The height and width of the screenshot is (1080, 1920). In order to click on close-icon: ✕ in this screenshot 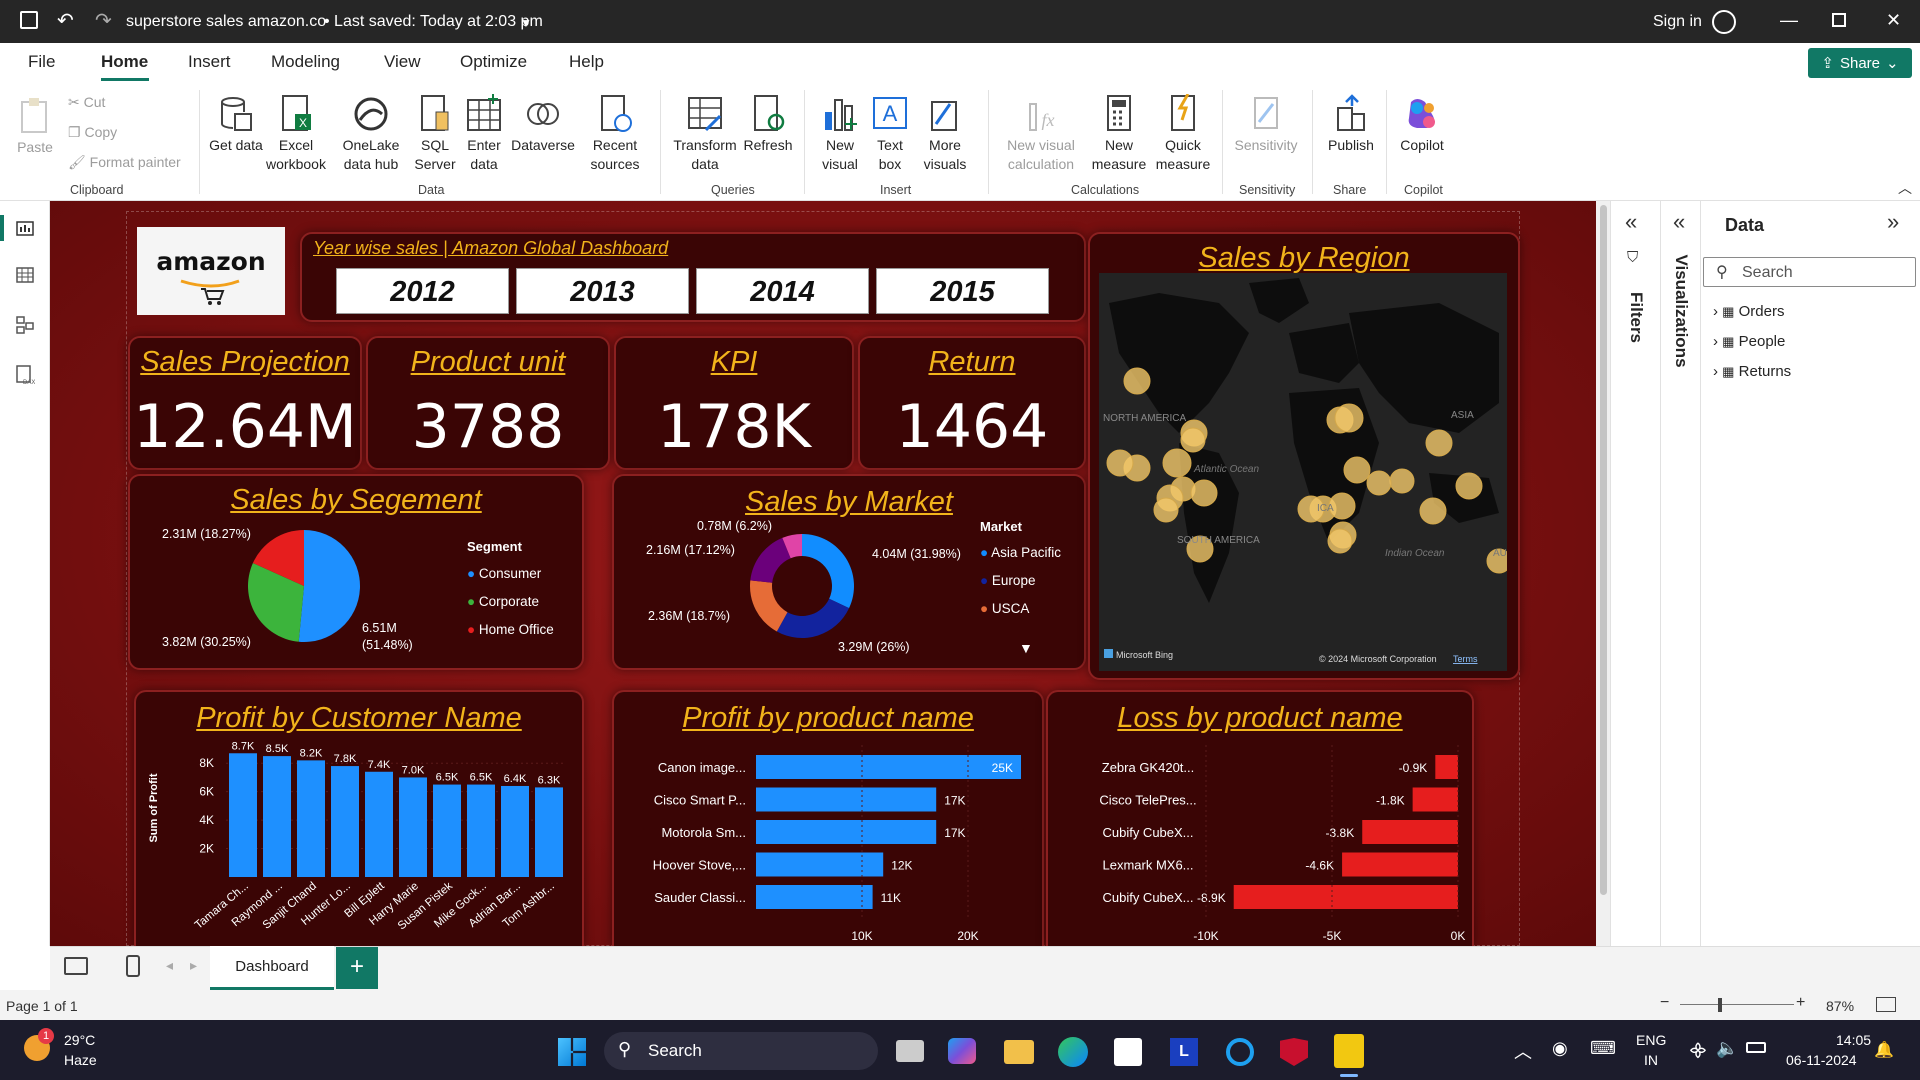, I will do `click(1893, 20)`.